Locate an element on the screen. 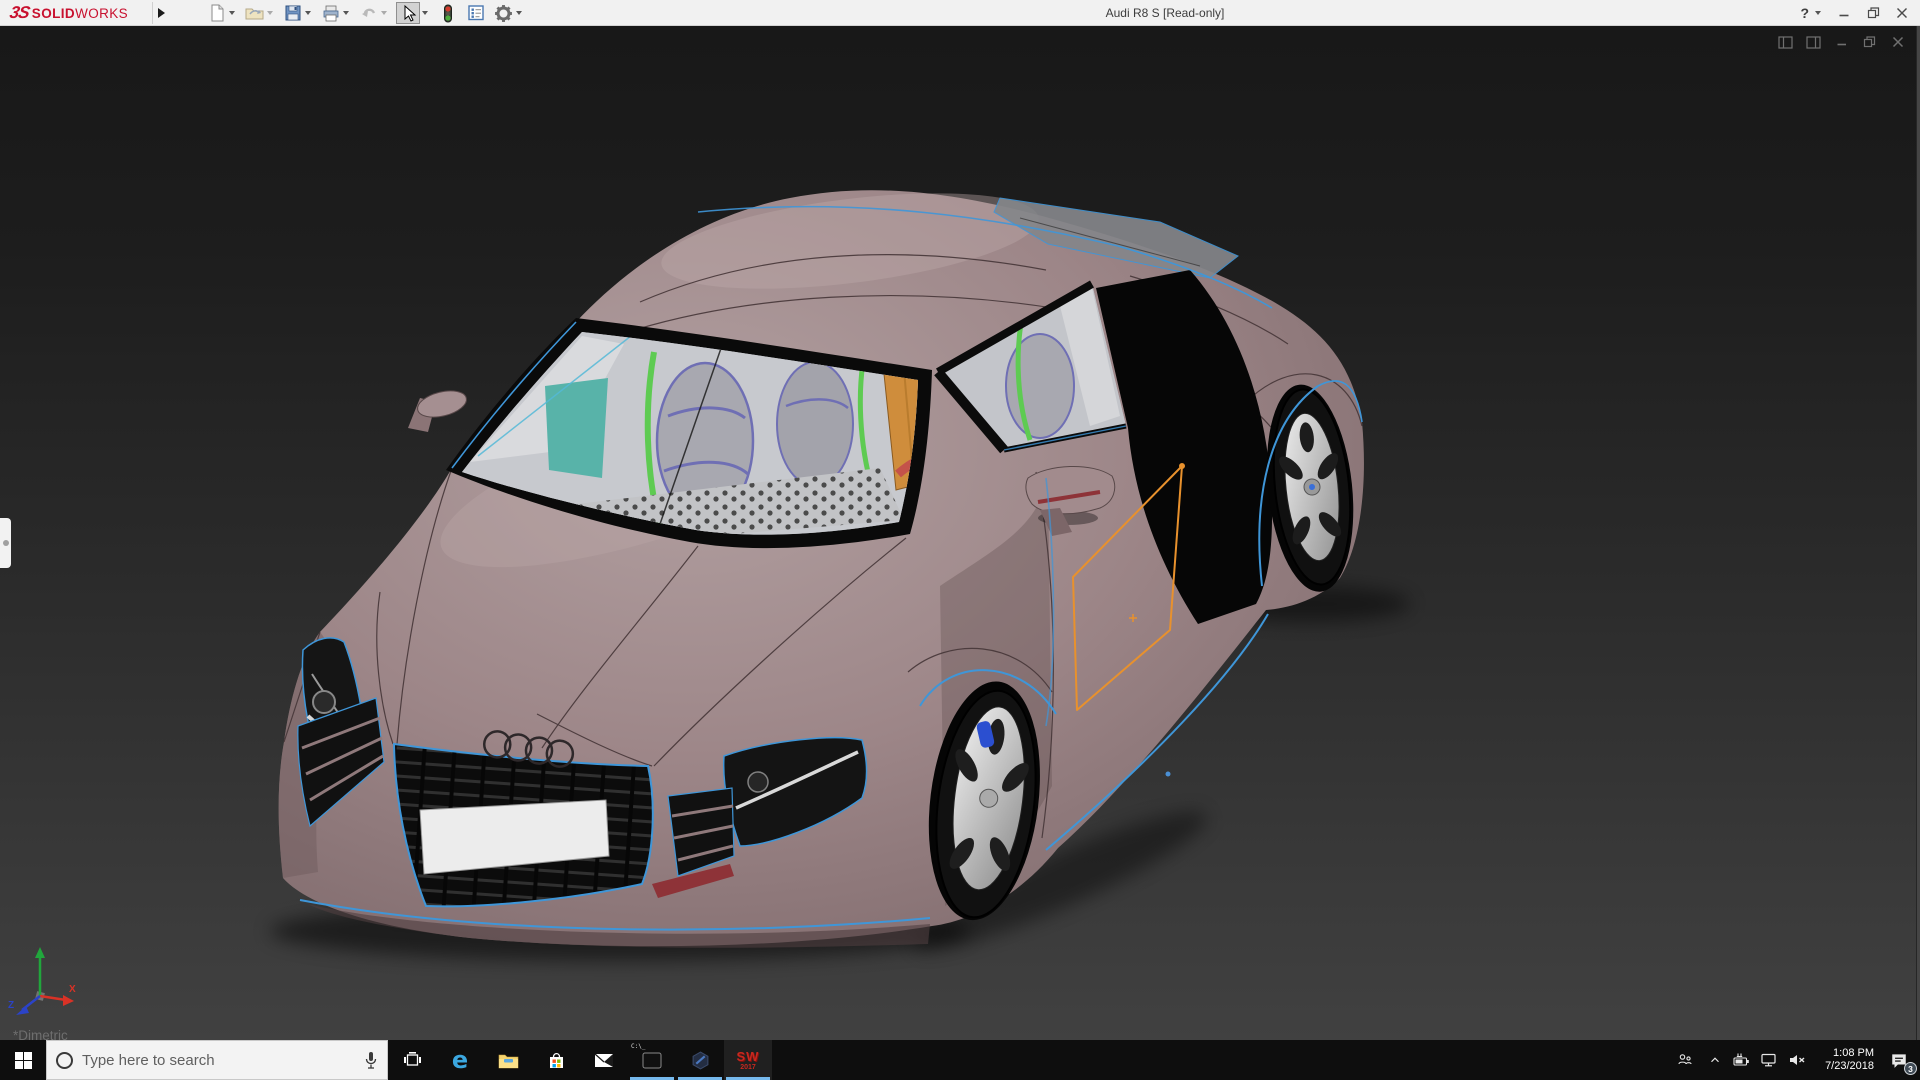 The height and width of the screenshot is (1080, 1920). battery-charging-icon is located at coordinates (1741, 1059).